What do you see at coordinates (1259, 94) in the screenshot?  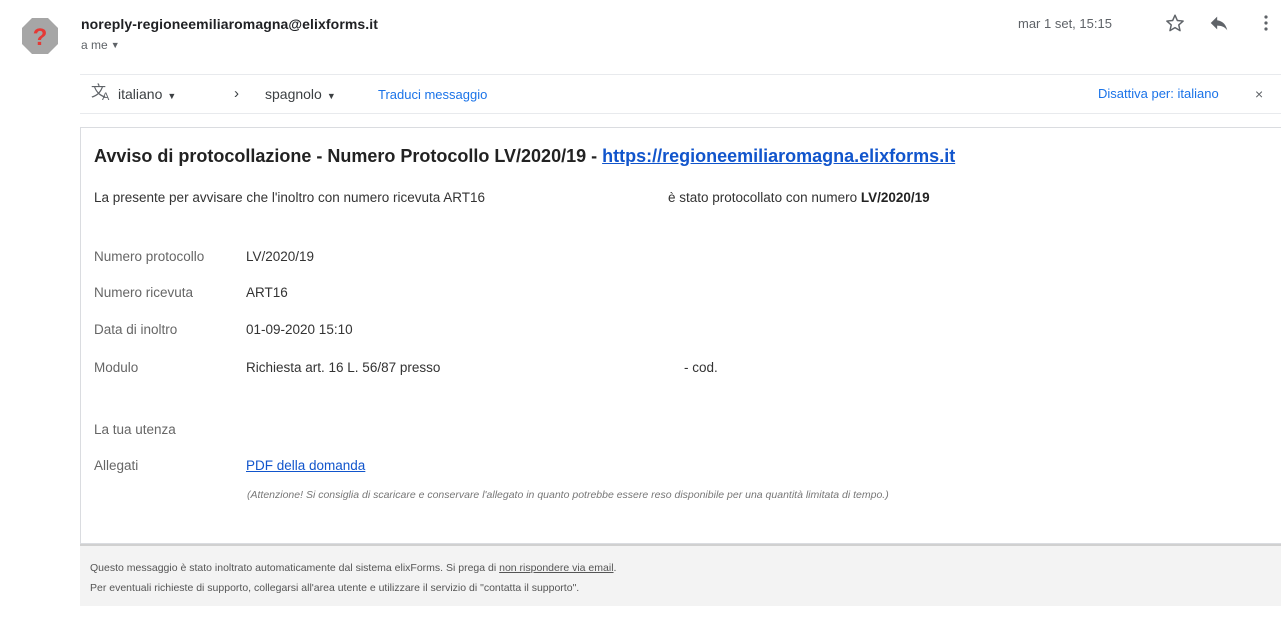 I see `close-icon: ×` at bounding box center [1259, 94].